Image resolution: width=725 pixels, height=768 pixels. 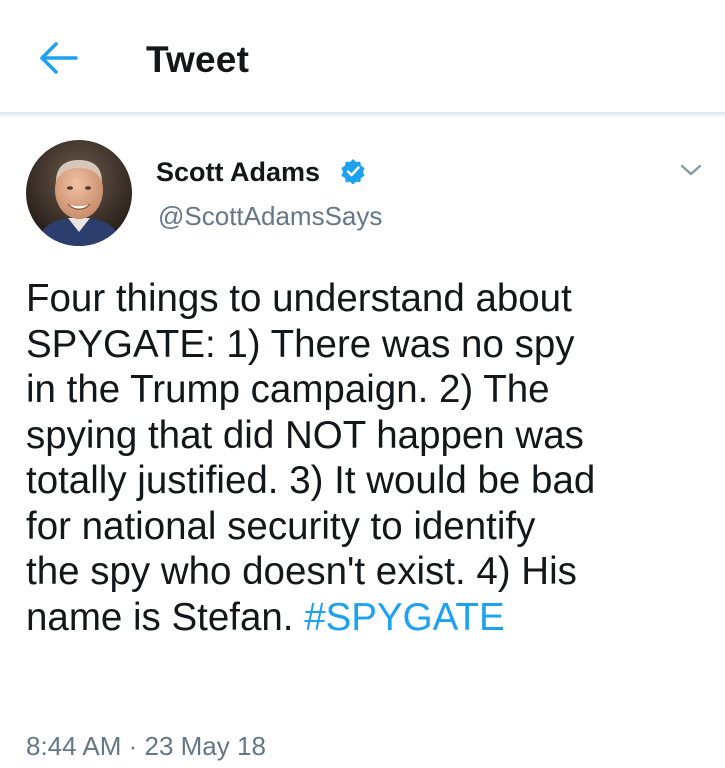 What do you see at coordinates (301, 571) in the screenshot?
I see `tweet-text-line: the spy who doesn't exist. 4) His` at bounding box center [301, 571].